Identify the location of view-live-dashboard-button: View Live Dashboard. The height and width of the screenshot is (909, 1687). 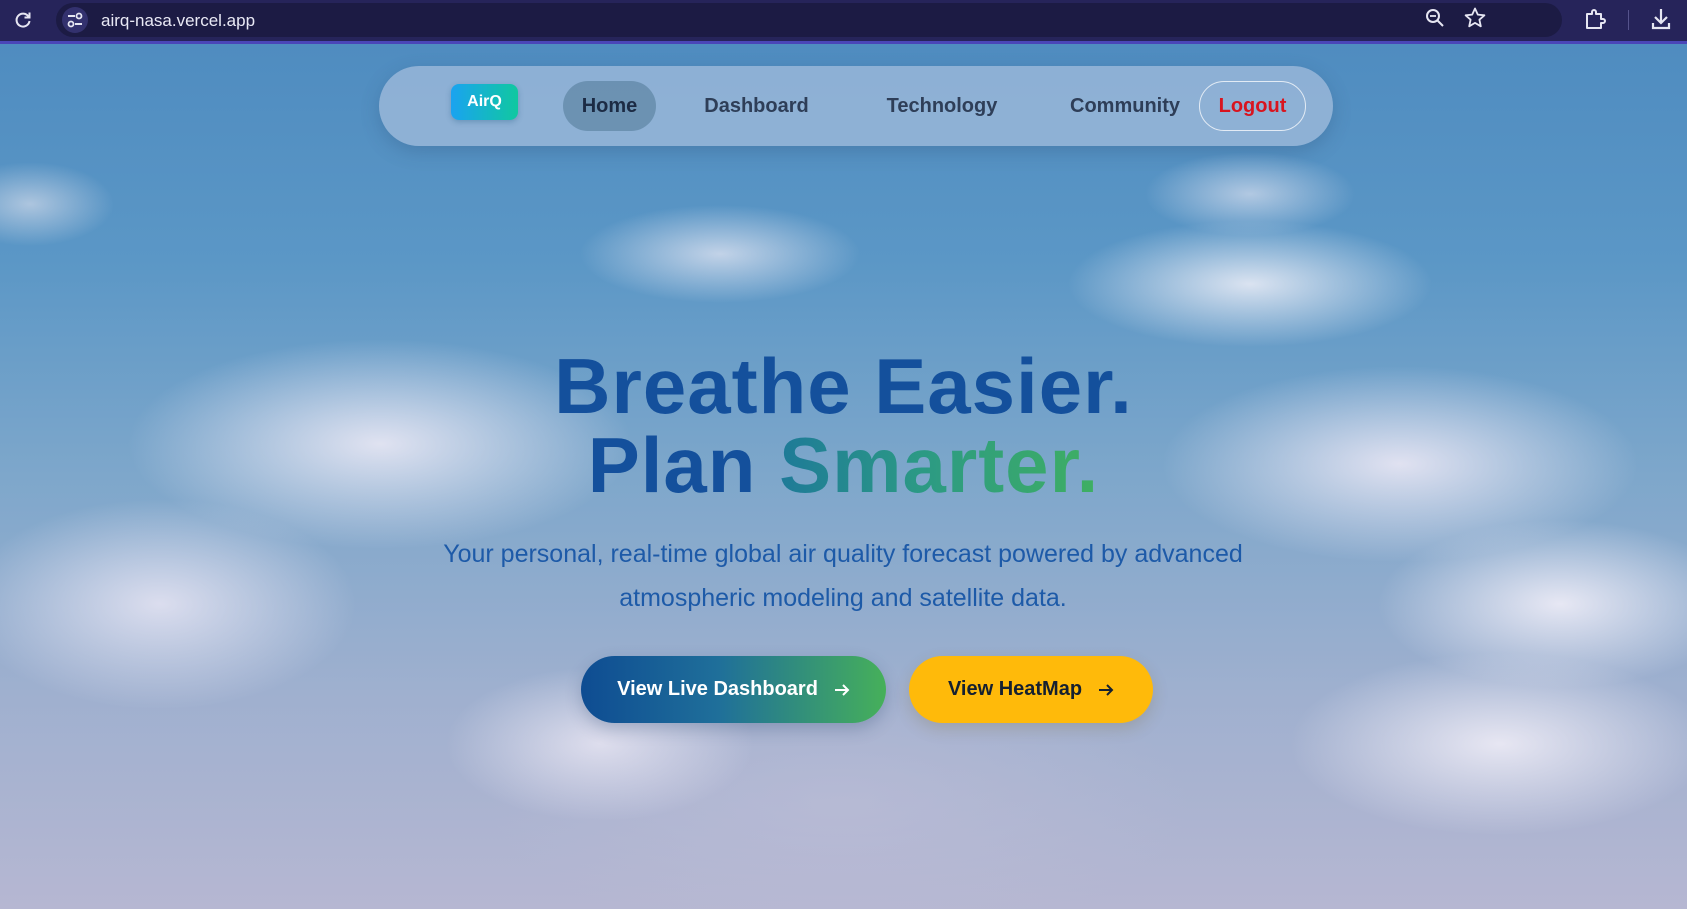
(733, 689).